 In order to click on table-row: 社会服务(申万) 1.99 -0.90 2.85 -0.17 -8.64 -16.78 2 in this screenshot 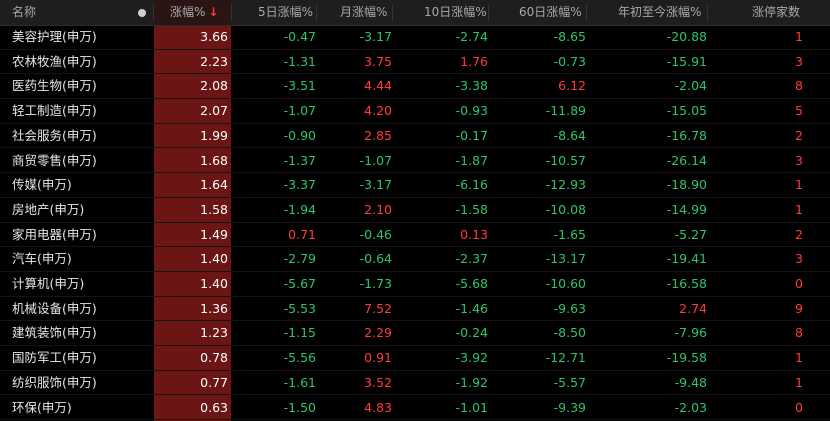, I will do `click(415, 136)`.